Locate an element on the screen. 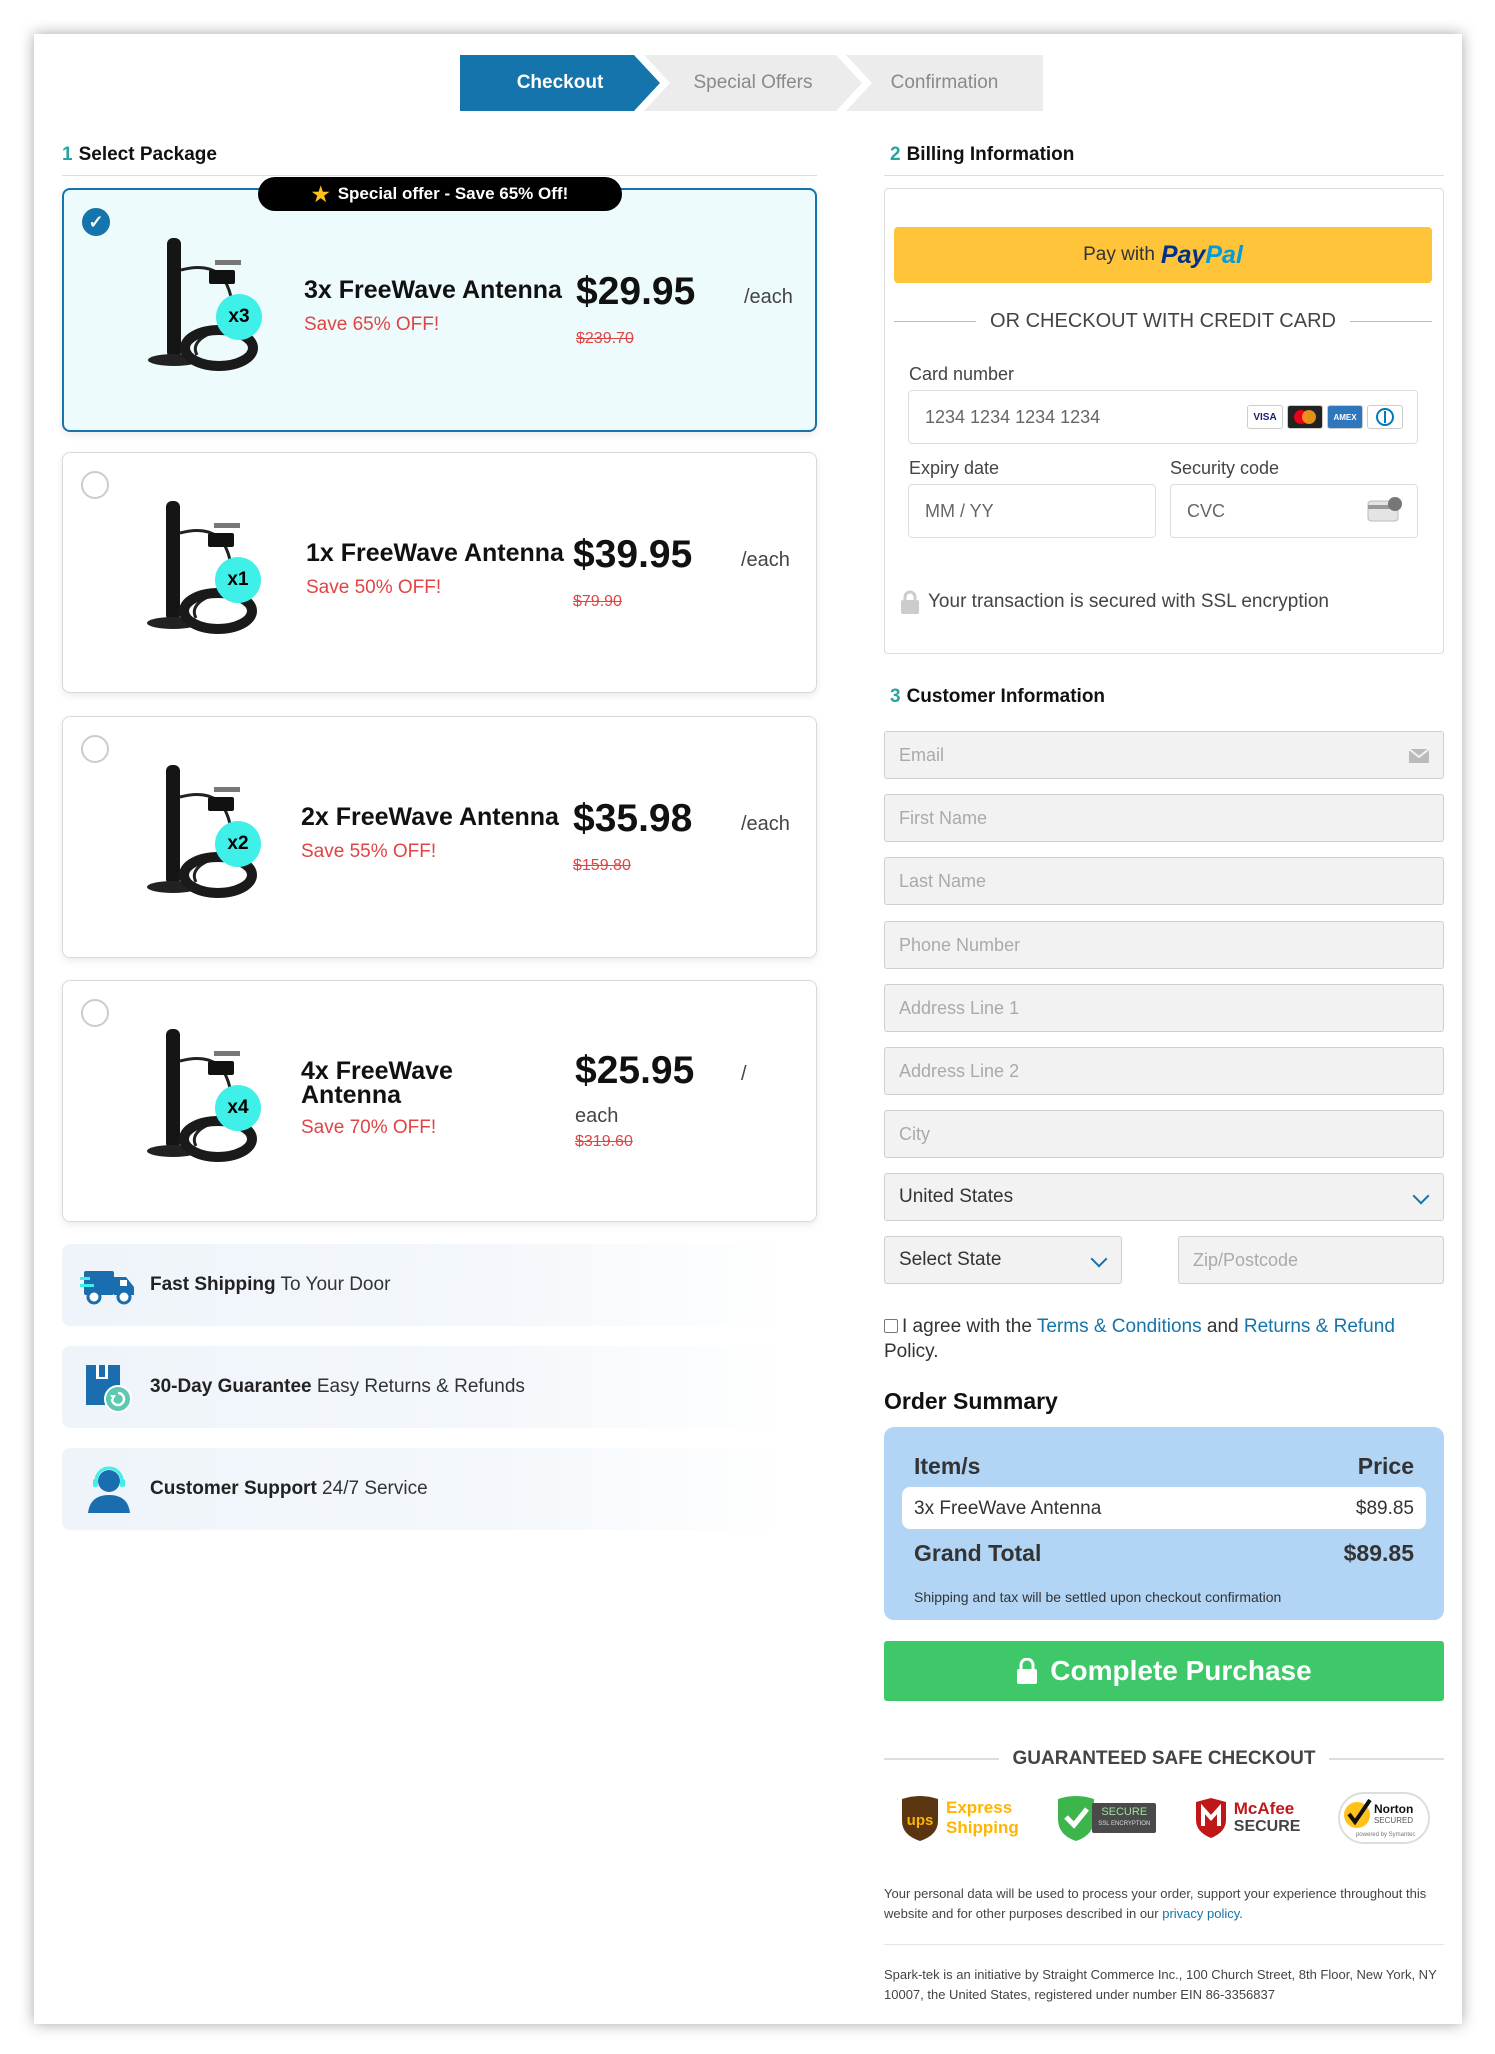 The height and width of the screenshot is (2054, 1495). billing-heading: 2 Billing Information is located at coordinates (982, 155).